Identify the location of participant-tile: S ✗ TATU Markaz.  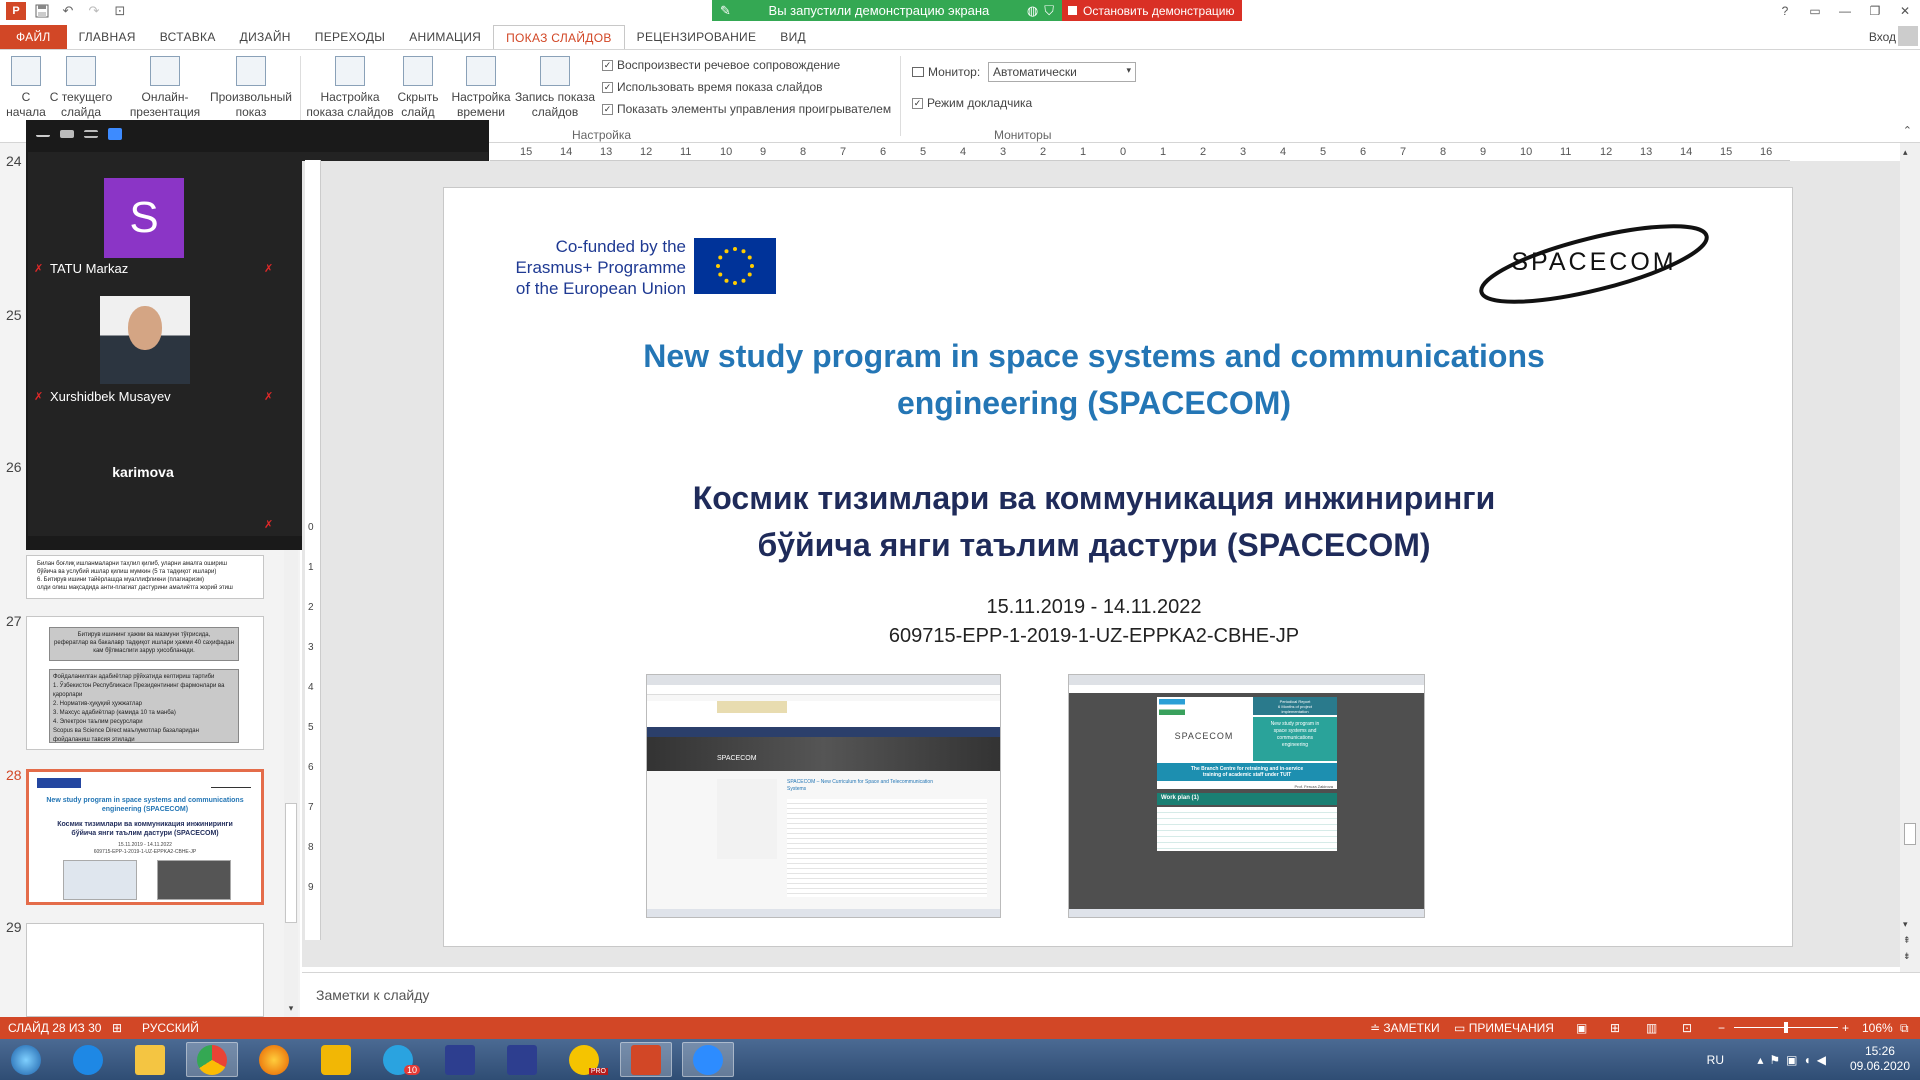
(143, 216).